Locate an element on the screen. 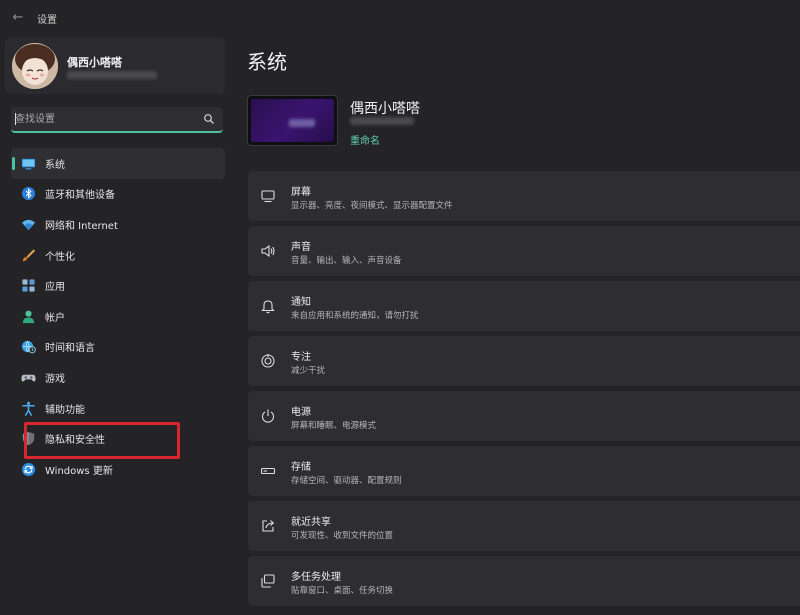  profile-name: 偶西小嗒嗒 is located at coordinates (94, 62).